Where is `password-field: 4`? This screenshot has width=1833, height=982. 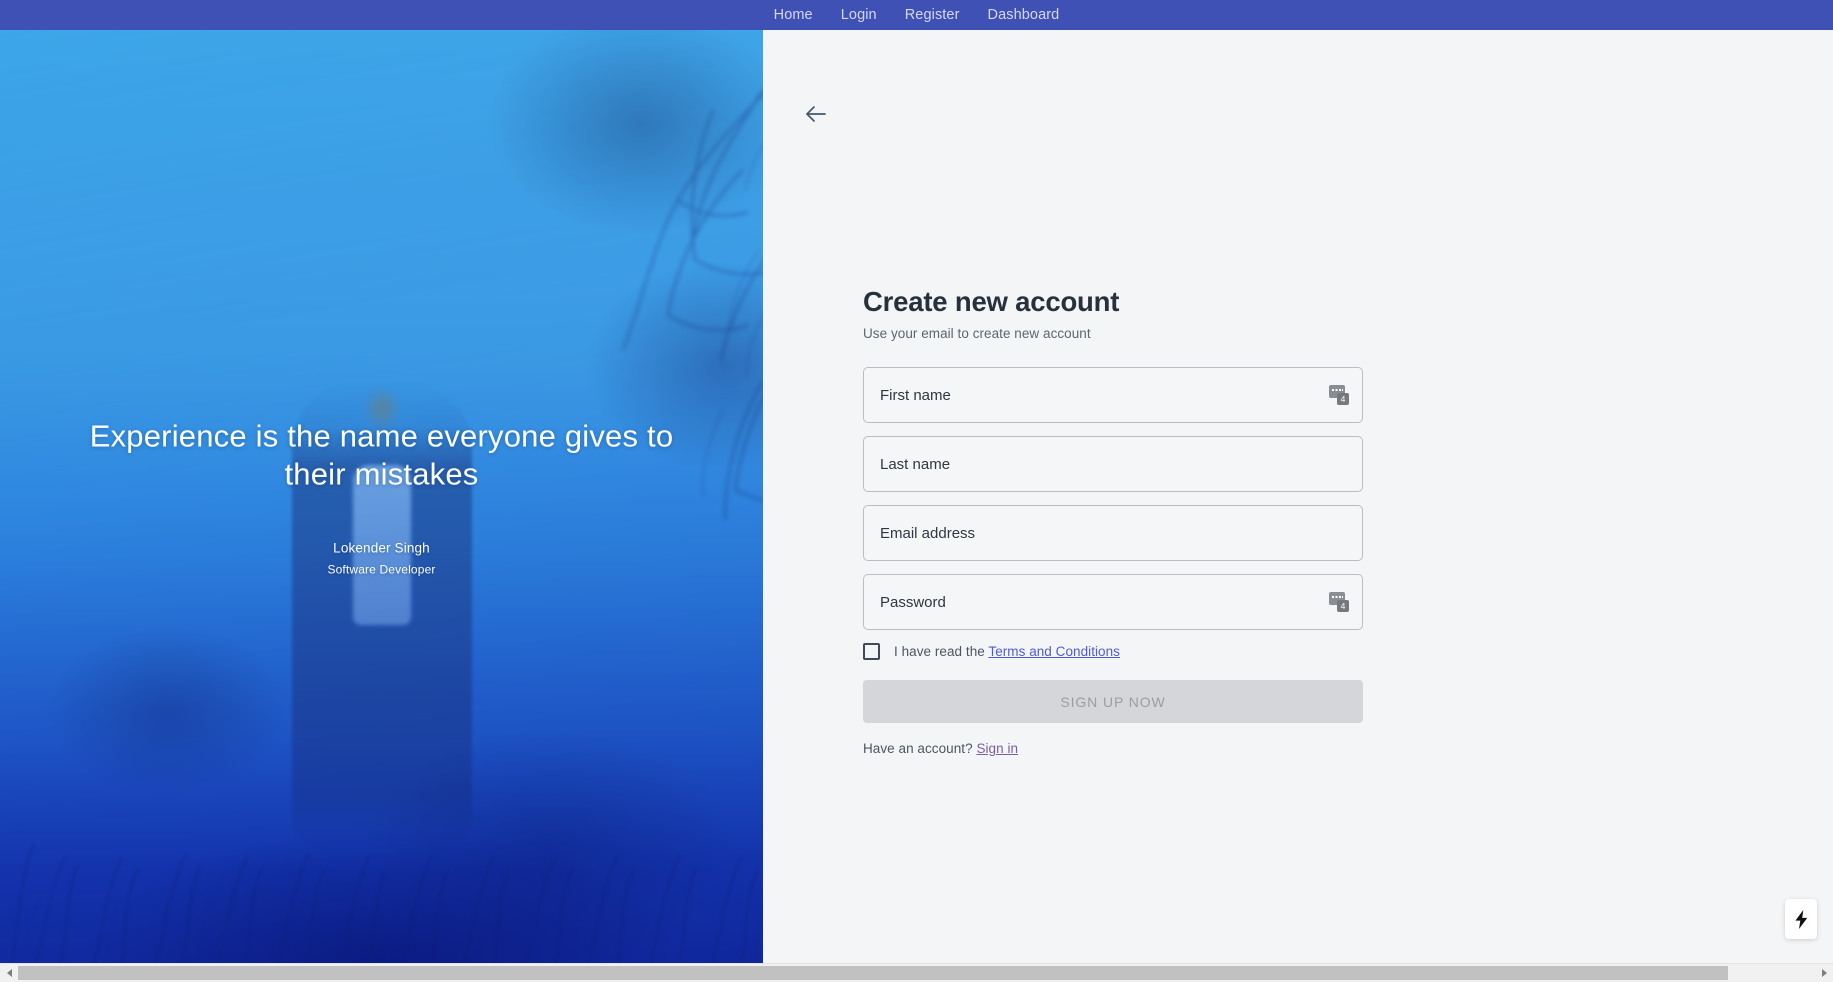 password-field: 4 is located at coordinates (1113, 602).